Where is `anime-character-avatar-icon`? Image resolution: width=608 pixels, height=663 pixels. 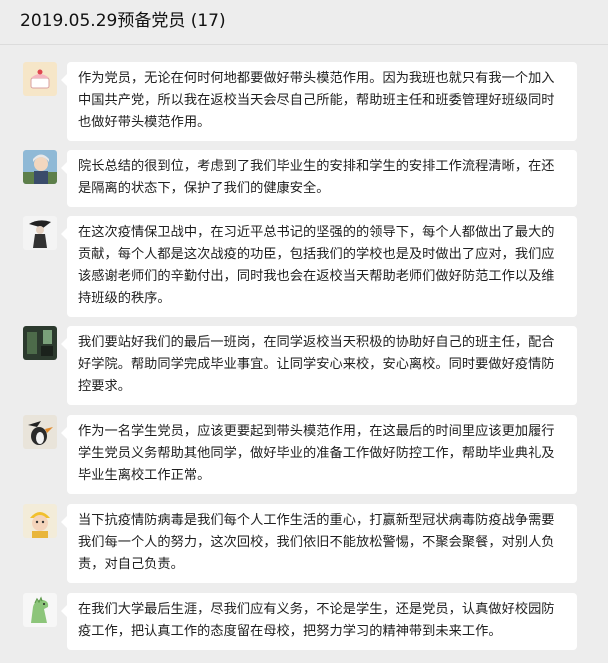
anime-character-avatar-icon is located at coordinates (40, 167).